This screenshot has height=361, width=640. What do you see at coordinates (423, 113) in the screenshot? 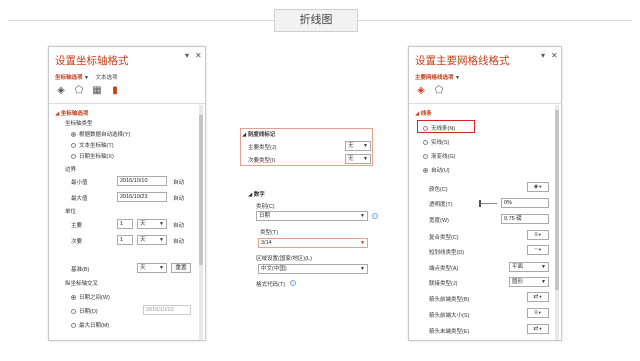
I see `section-line: ◢ 线条` at bounding box center [423, 113].